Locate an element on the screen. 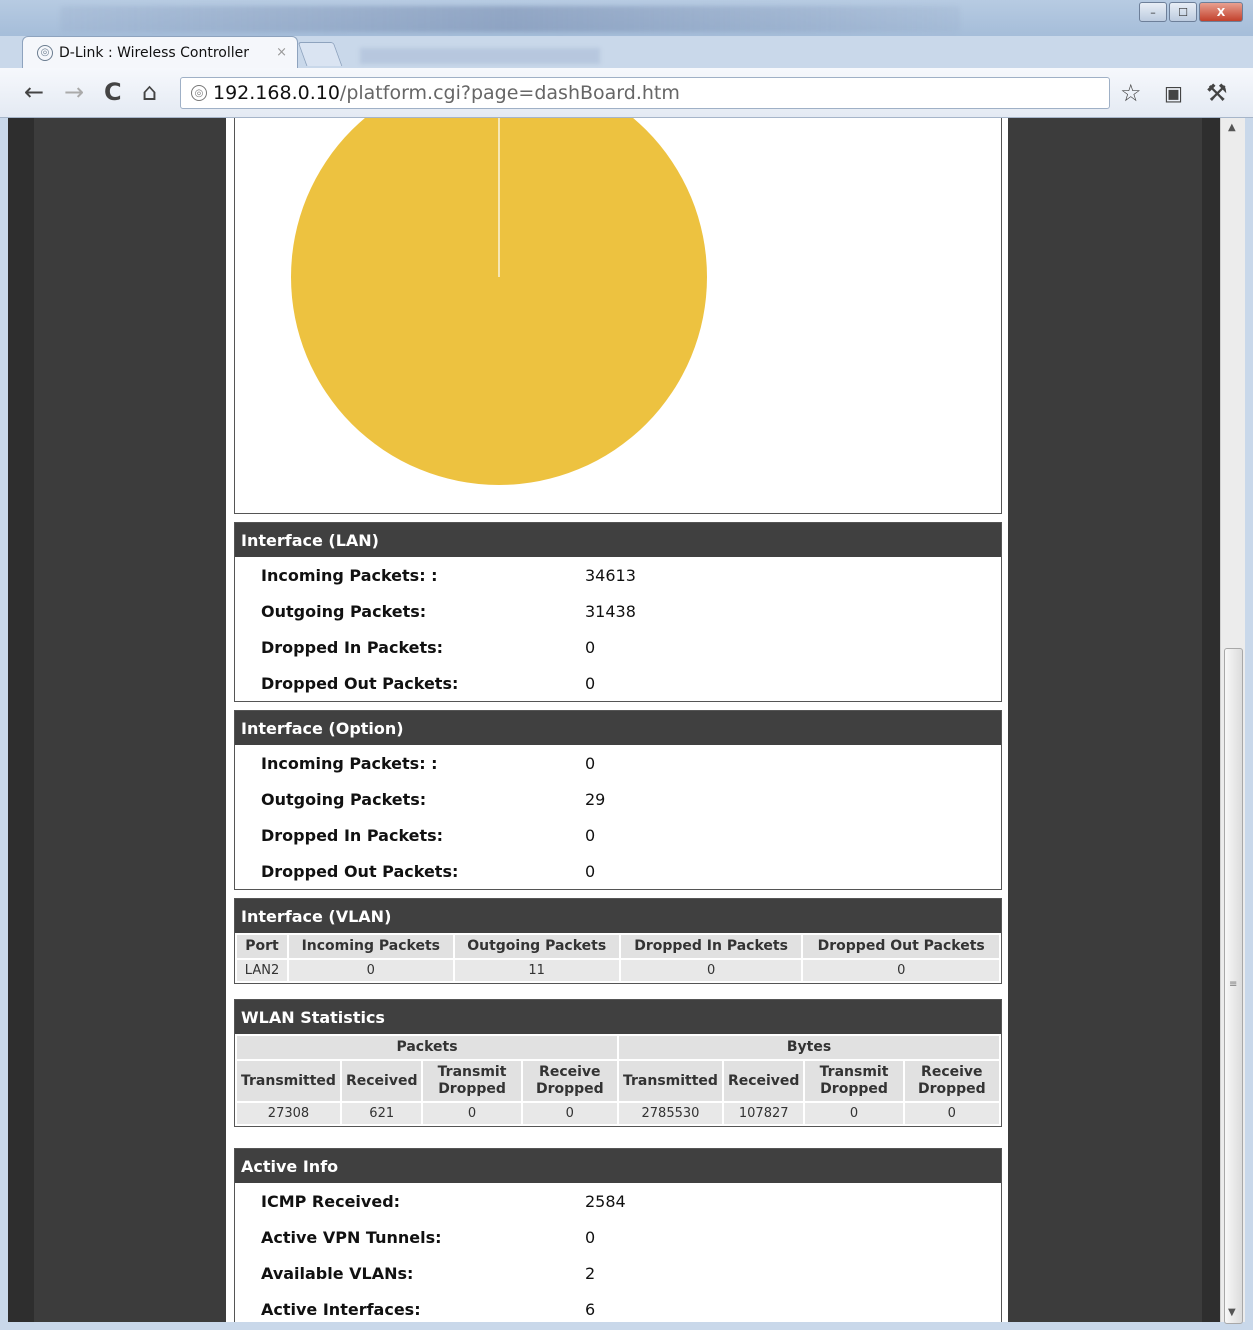 The image size is (1253, 1330). page-info-icon: ◎ is located at coordinates (199, 93).